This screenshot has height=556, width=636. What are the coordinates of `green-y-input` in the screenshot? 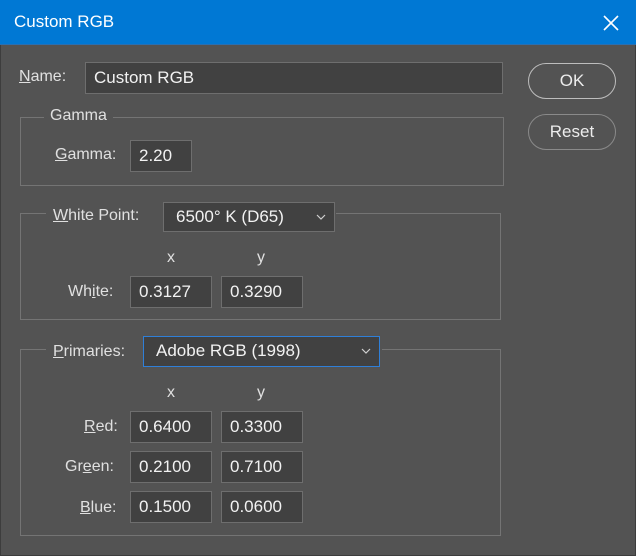 It's located at (262, 467).